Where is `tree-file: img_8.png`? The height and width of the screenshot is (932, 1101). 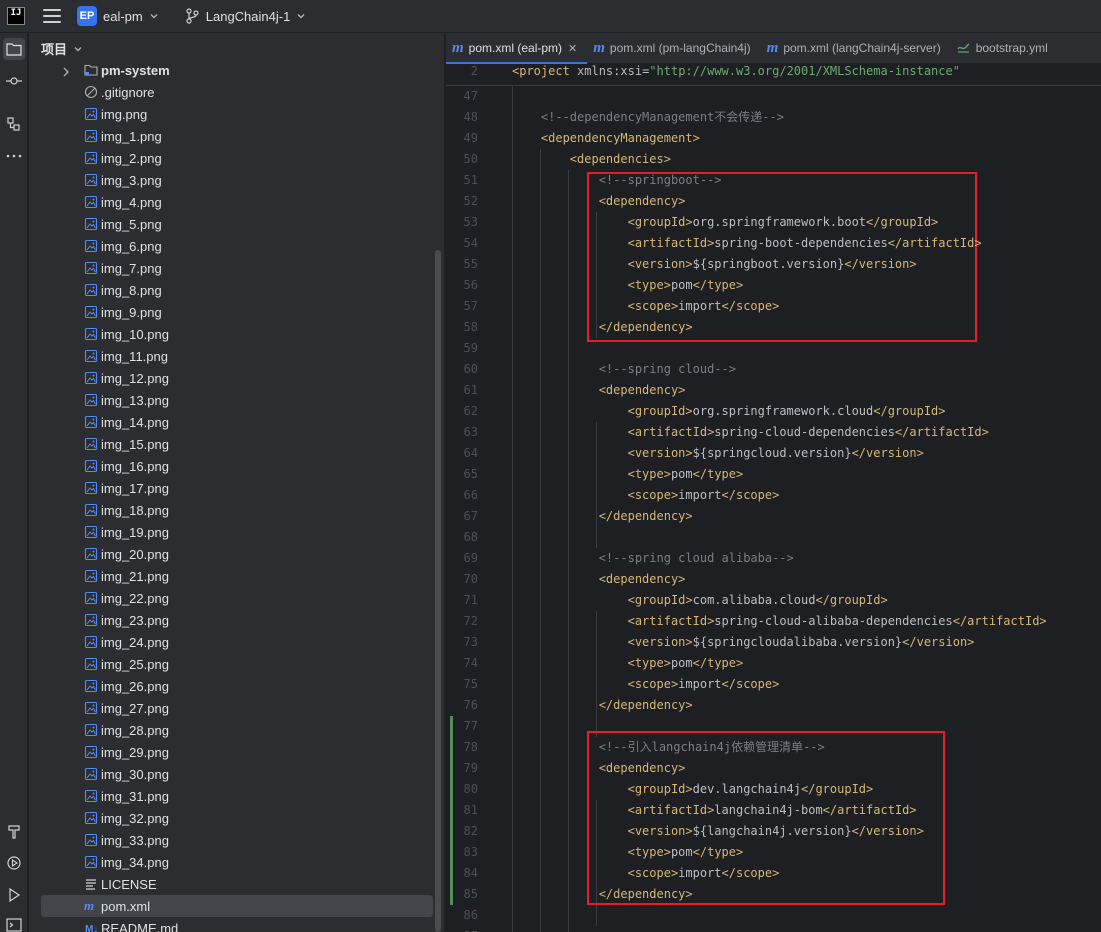 tree-file: img_8.png is located at coordinates (236, 290).